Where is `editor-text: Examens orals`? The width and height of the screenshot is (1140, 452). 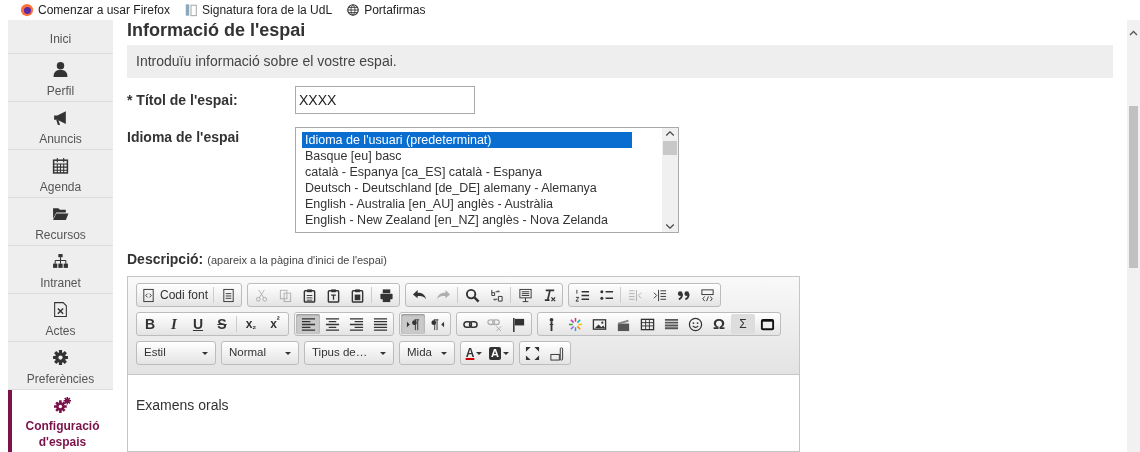
editor-text: Examens orals is located at coordinates (182, 405).